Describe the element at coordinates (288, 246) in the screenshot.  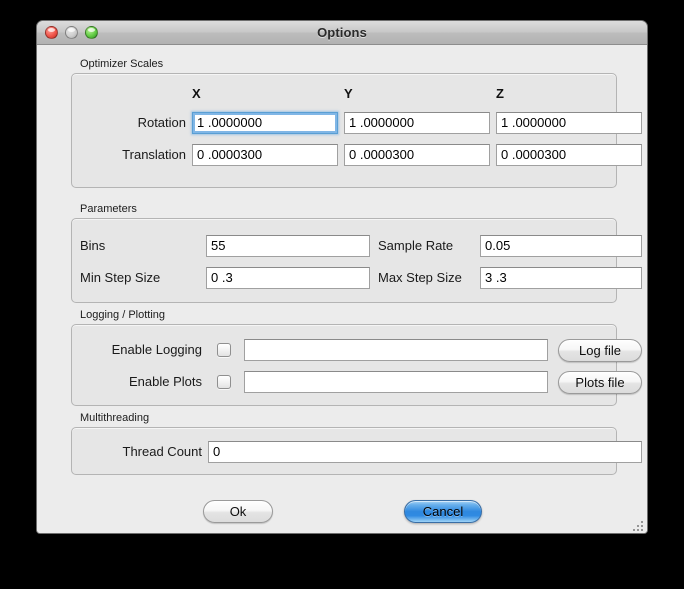
I see `bins-input: 55` at that location.